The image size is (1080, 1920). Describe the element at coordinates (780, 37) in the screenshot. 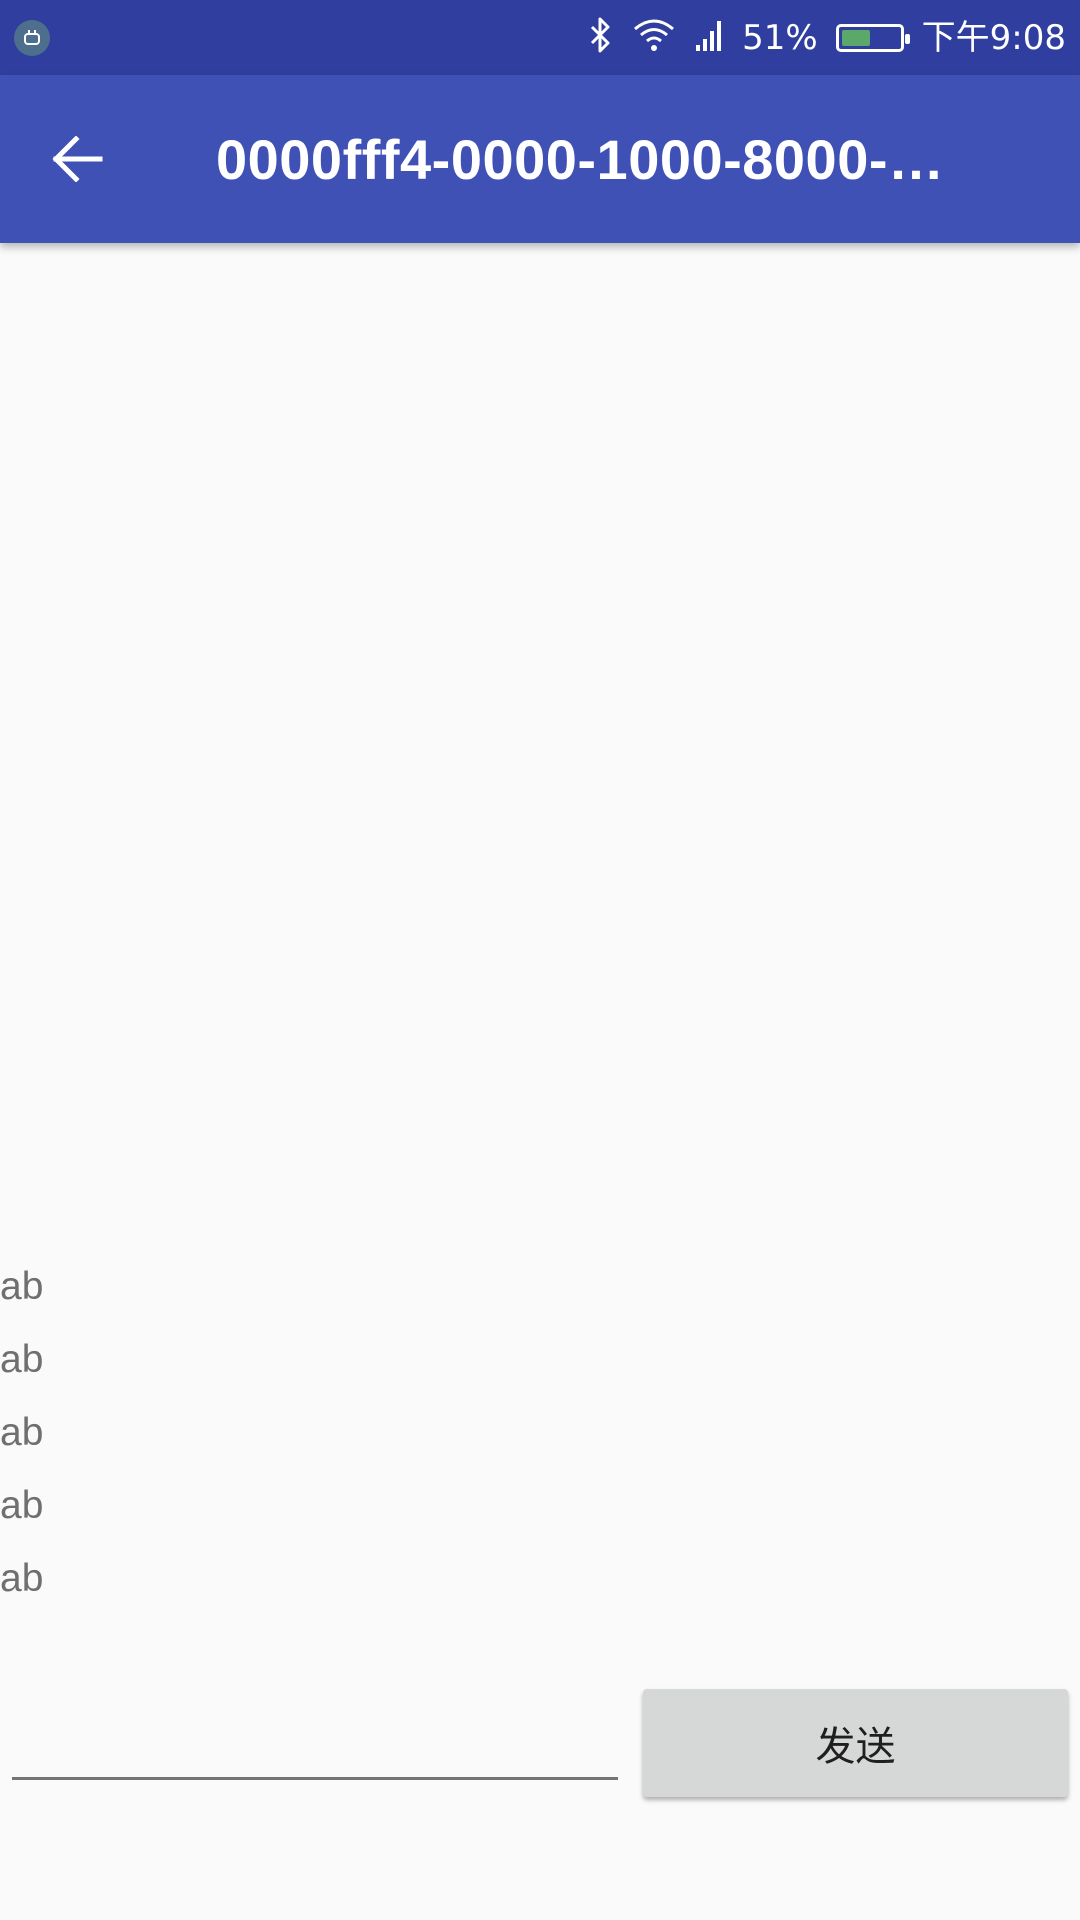

I see `battery-percent: 51%` at that location.